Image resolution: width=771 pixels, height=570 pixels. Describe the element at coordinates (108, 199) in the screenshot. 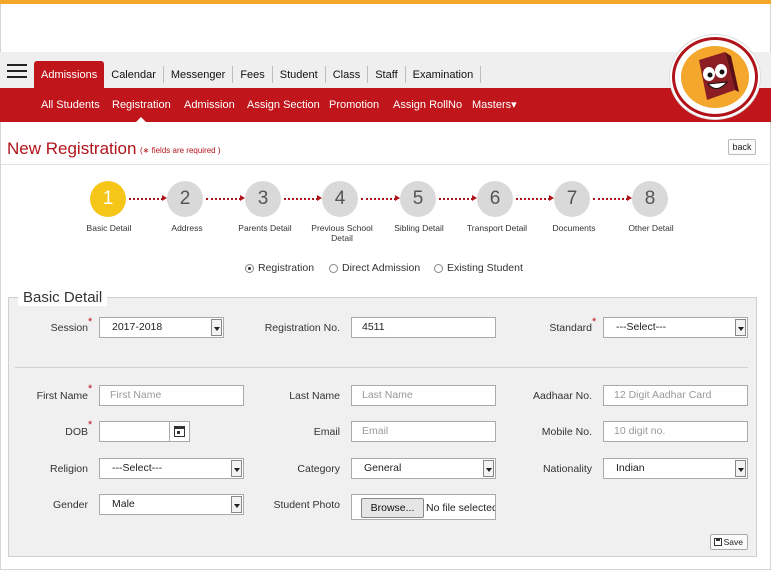

I see `step-1: 1` at that location.